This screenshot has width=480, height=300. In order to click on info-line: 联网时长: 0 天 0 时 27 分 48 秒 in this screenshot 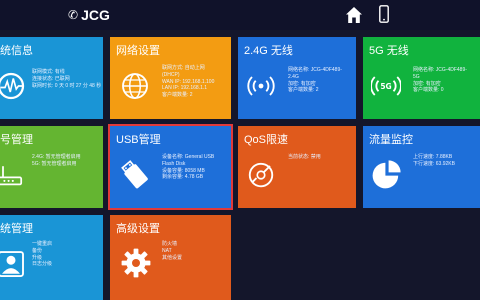, I will do `click(67, 85)`.